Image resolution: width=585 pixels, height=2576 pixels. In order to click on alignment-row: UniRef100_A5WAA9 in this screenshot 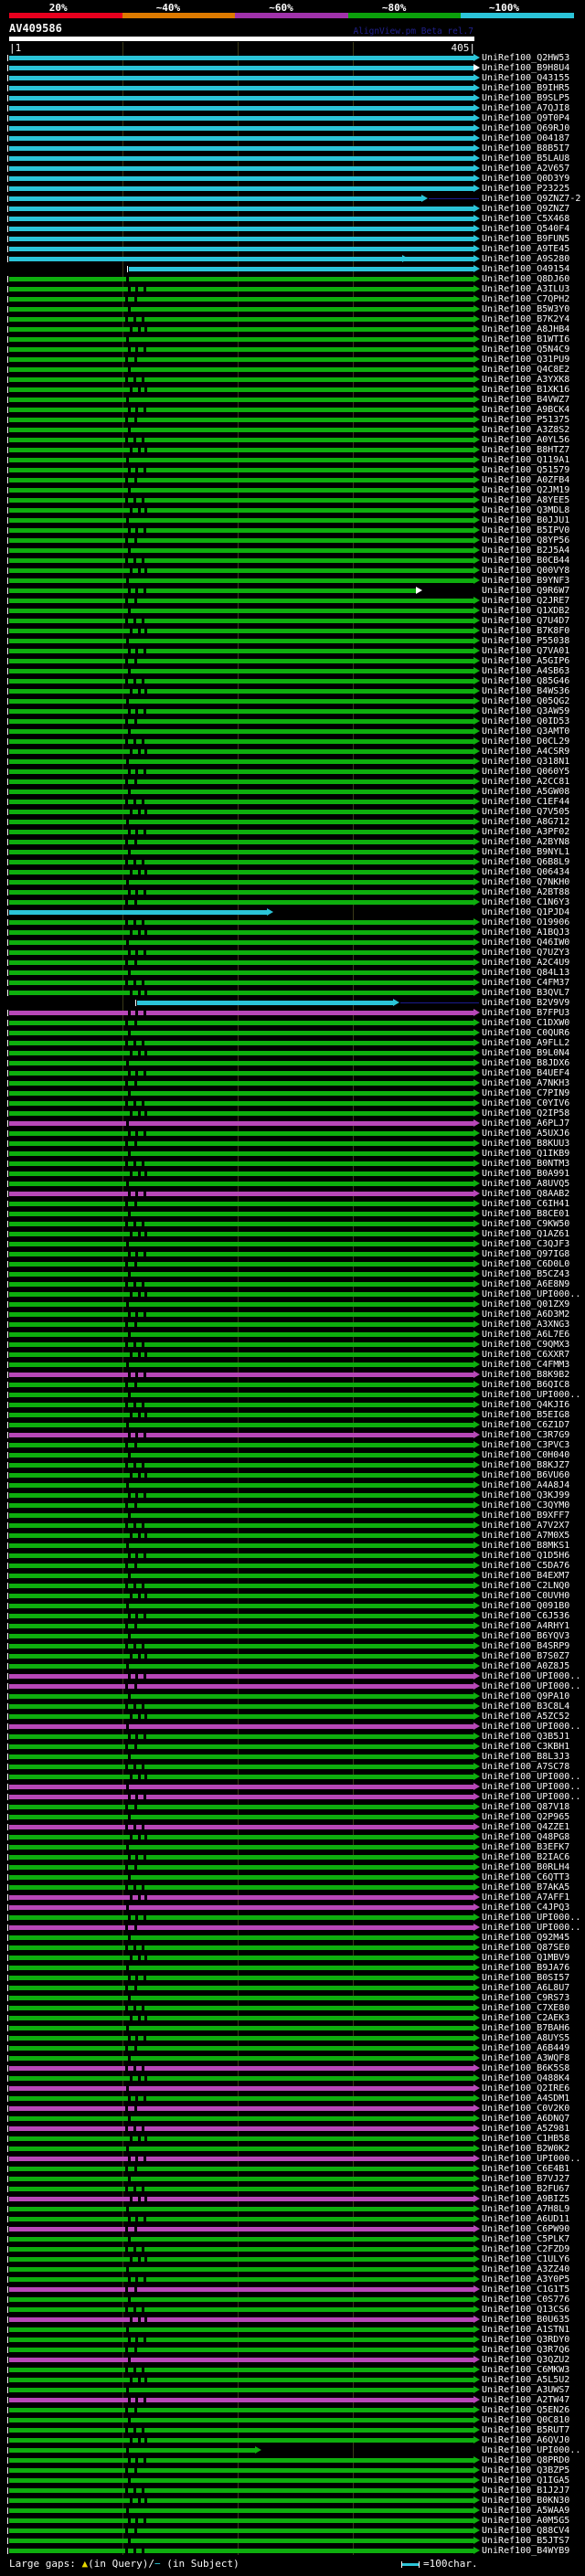, I will do `click(293, 2511)`.